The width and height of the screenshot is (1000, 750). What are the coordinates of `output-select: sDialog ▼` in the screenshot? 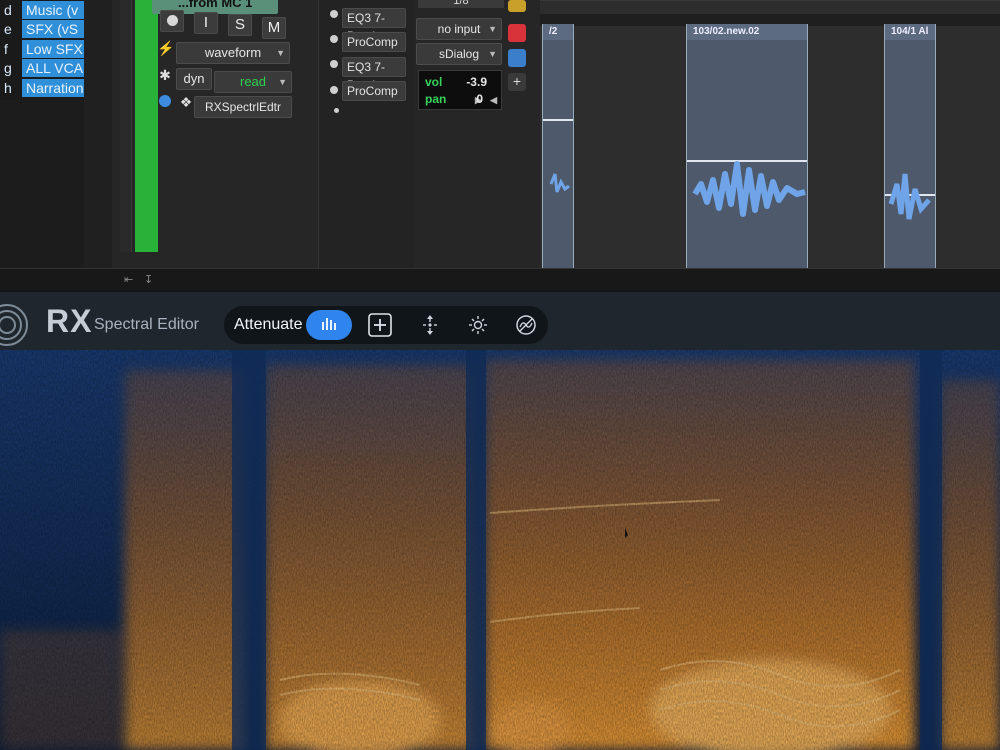 It's located at (459, 54).